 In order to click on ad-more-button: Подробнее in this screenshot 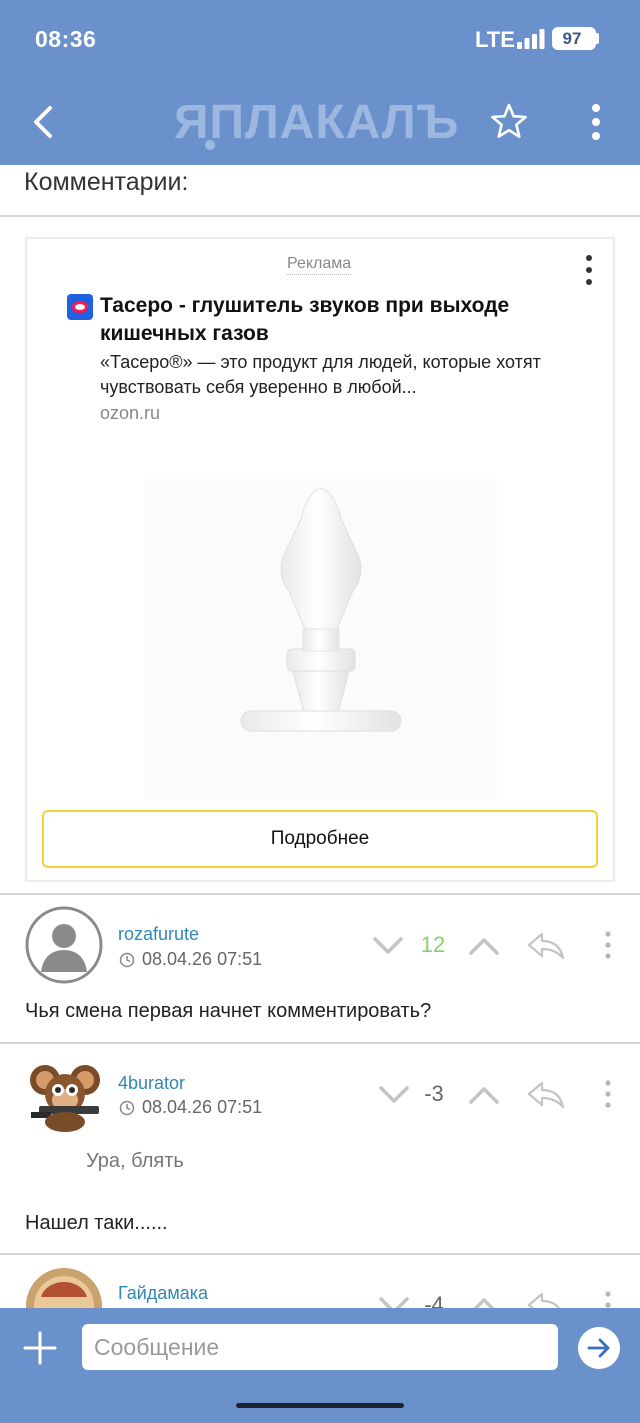, I will do `click(320, 839)`.